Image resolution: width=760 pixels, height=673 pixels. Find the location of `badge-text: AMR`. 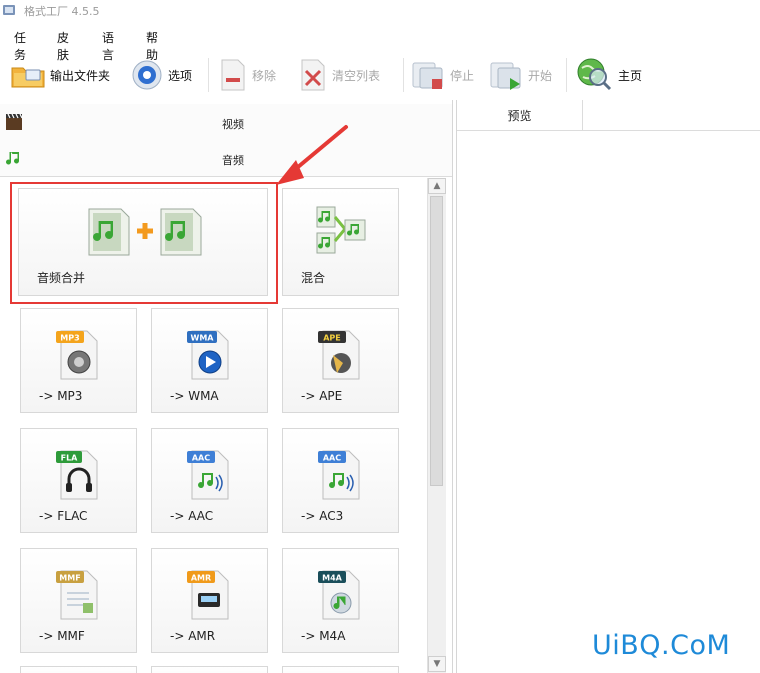

badge-text: AMR is located at coordinates (201, 578).